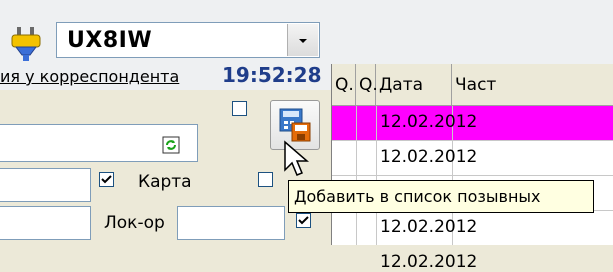 Image resolution: width=613 pixels, height=272 pixels. What do you see at coordinates (532, 85) in the screenshot?
I see `column-header-frequency: Част` at bounding box center [532, 85].